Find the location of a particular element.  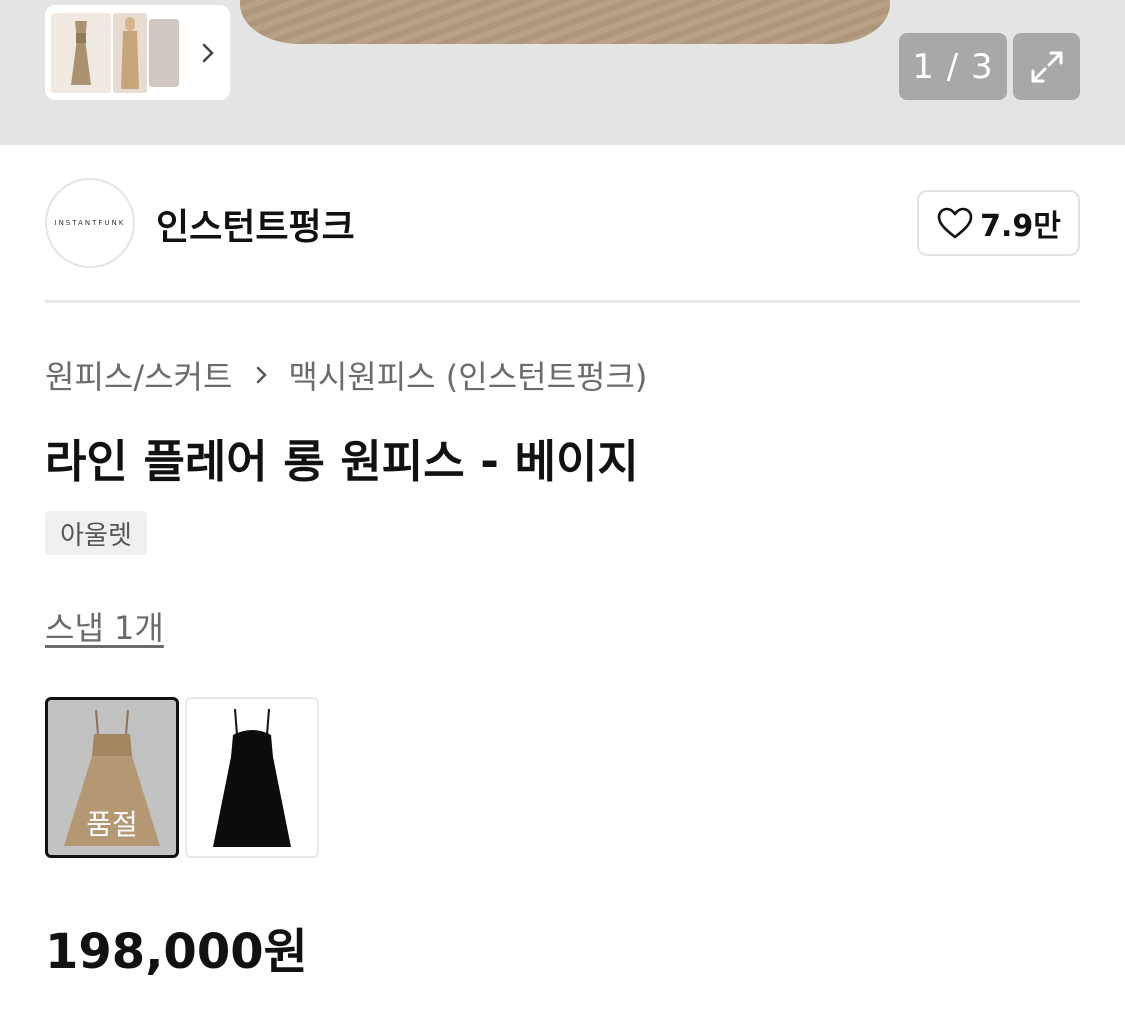

expand-button is located at coordinates (1046, 66).